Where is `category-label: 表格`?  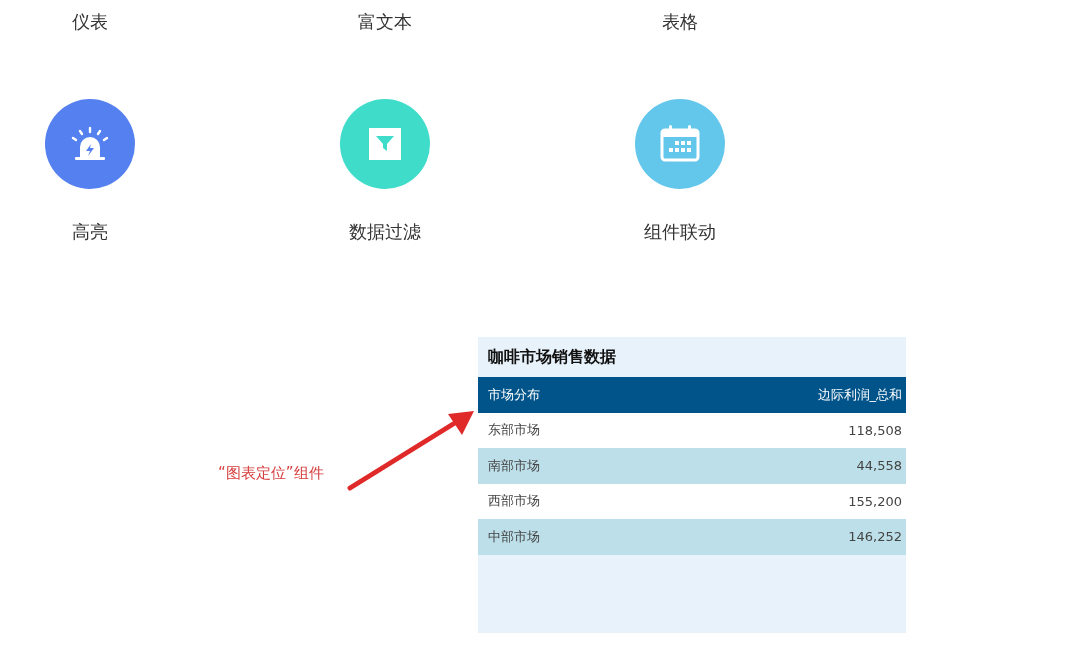 category-label: 表格 is located at coordinates (680, 22).